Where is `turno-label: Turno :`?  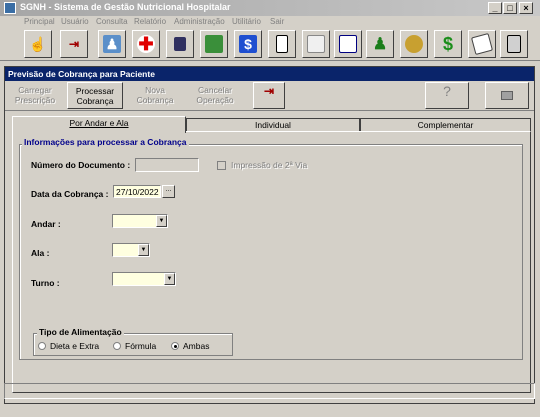 turno-label: Turno : is located at coordinates (45, 283).